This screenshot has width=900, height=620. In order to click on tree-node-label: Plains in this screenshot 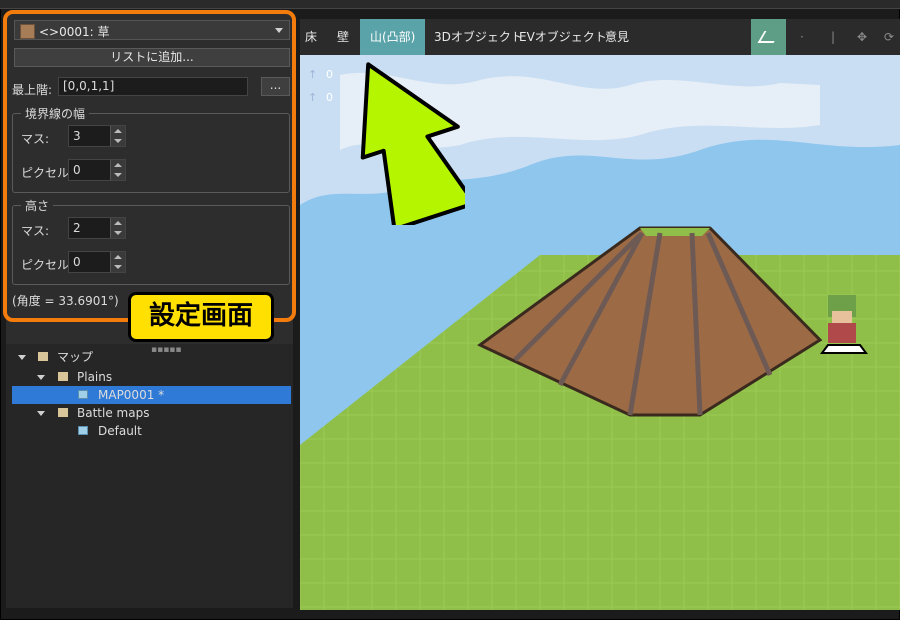, I will do `click(95, 377)`.